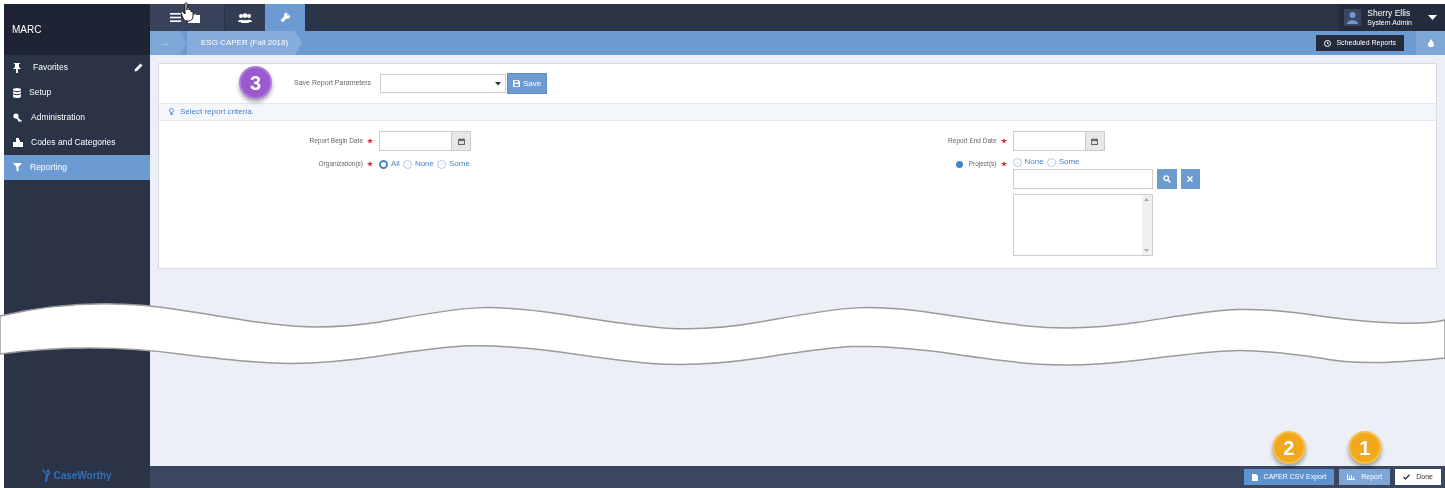 Image resolution: width=1445 pixels, height=488 pixels. I want to click on sidebar-item: Codes and Categories, so click(77, 142).